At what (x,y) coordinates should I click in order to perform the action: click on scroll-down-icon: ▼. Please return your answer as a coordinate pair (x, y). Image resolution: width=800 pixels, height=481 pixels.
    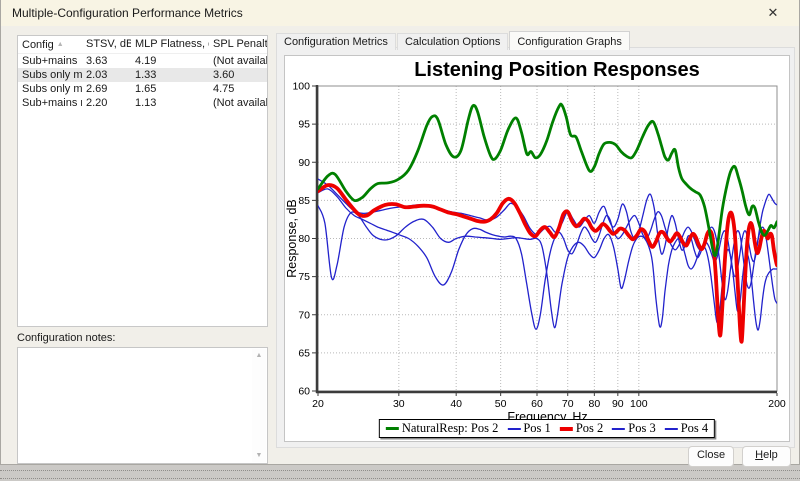
    Looking at the image, I should click on (259, 455).